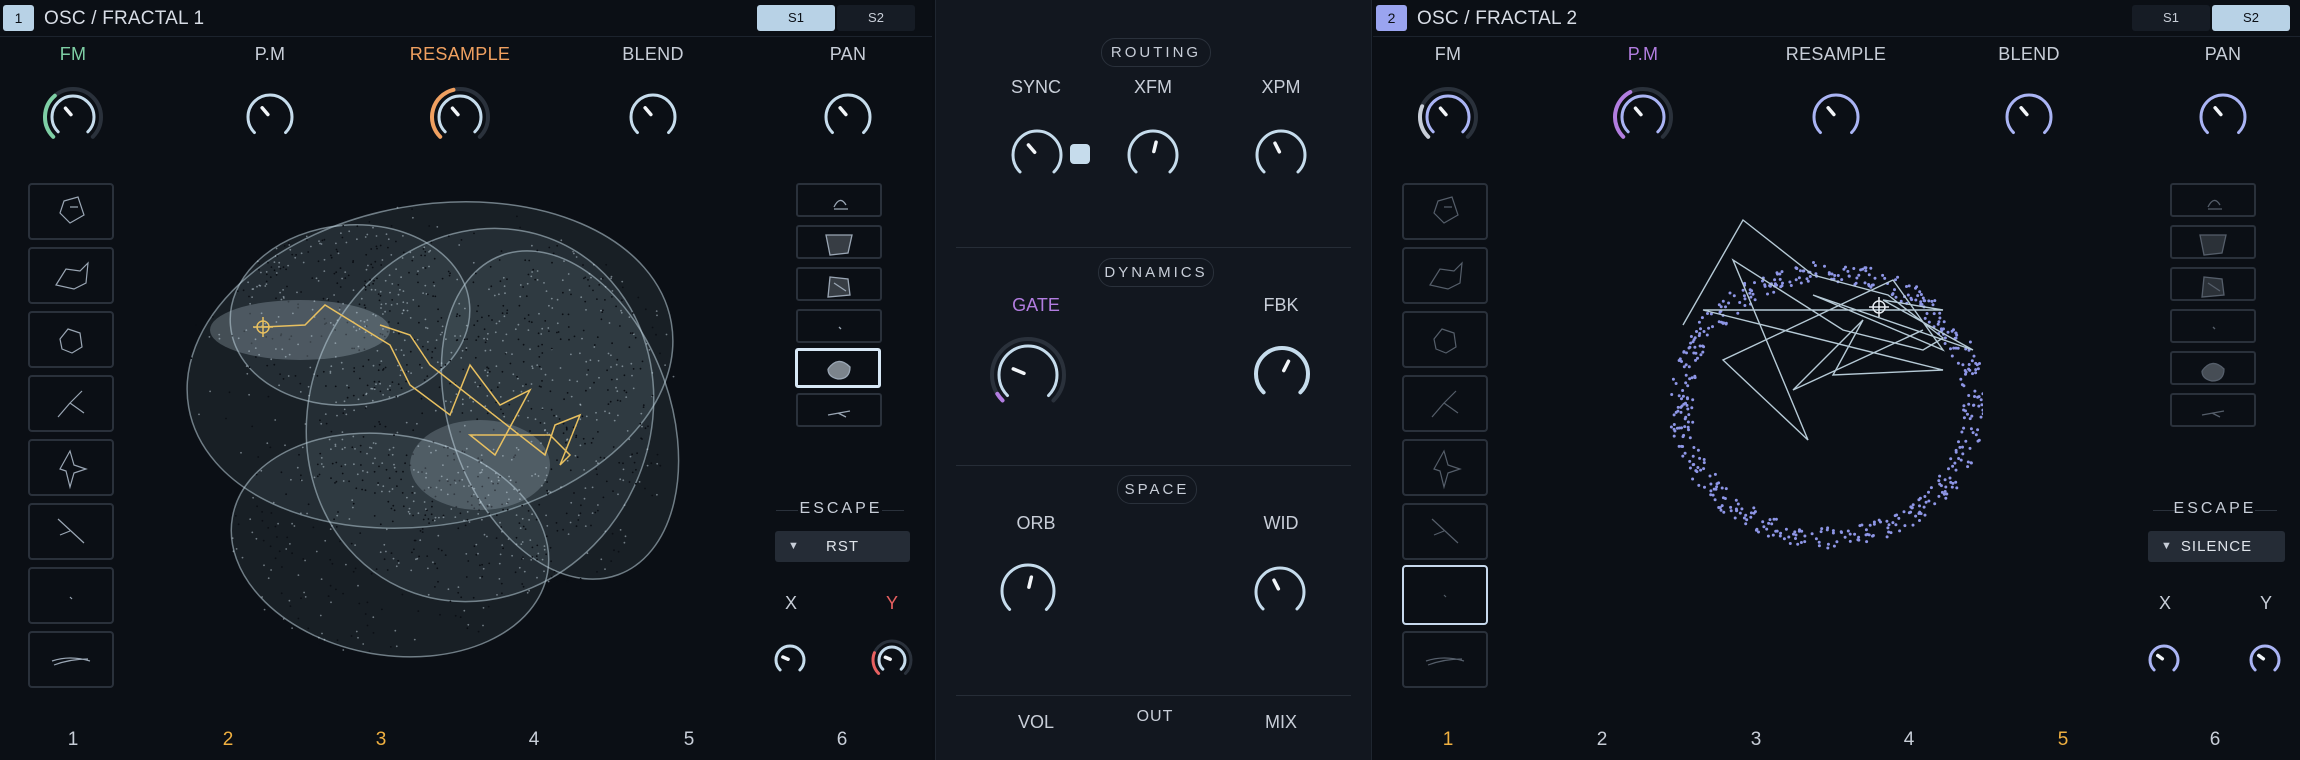 The image size is (2300, 760). What do you see at coordinates (2265, 603) in the screenshot?
I see `y-mod-label: Y` at bounding box center [2265, 603].